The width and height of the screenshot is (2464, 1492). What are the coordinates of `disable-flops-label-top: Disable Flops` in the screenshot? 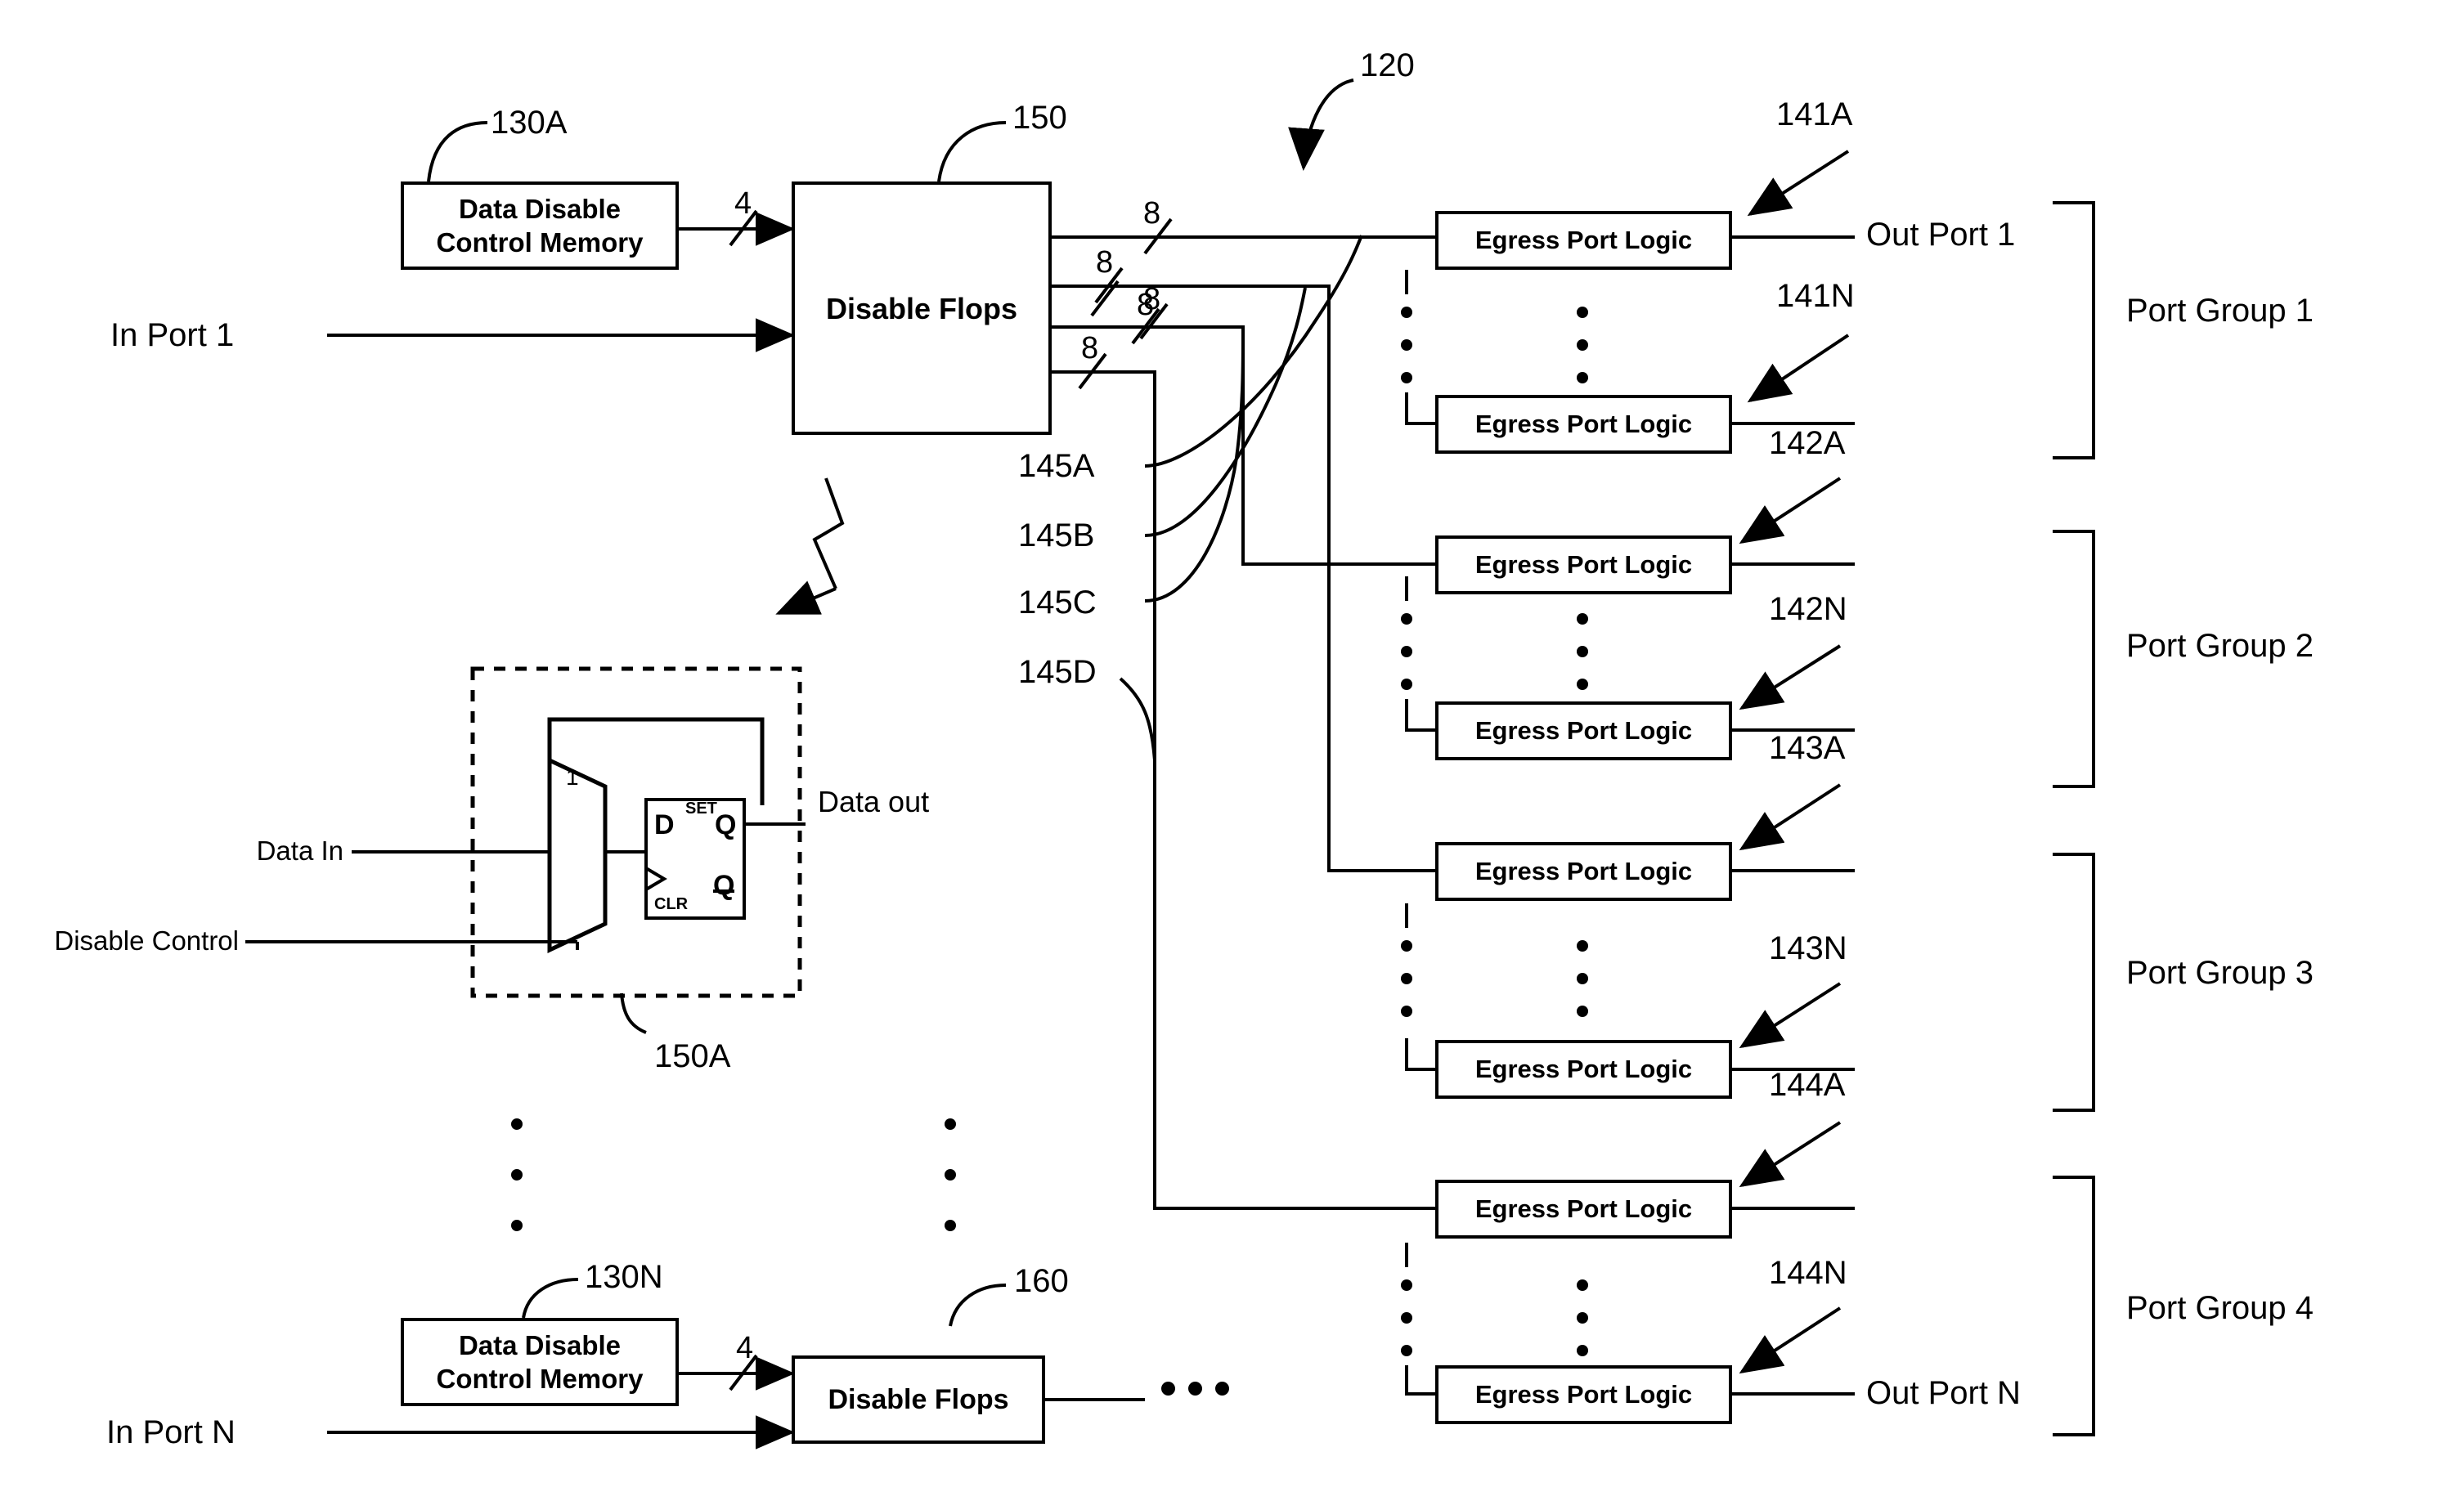 It's located at (921, 308).